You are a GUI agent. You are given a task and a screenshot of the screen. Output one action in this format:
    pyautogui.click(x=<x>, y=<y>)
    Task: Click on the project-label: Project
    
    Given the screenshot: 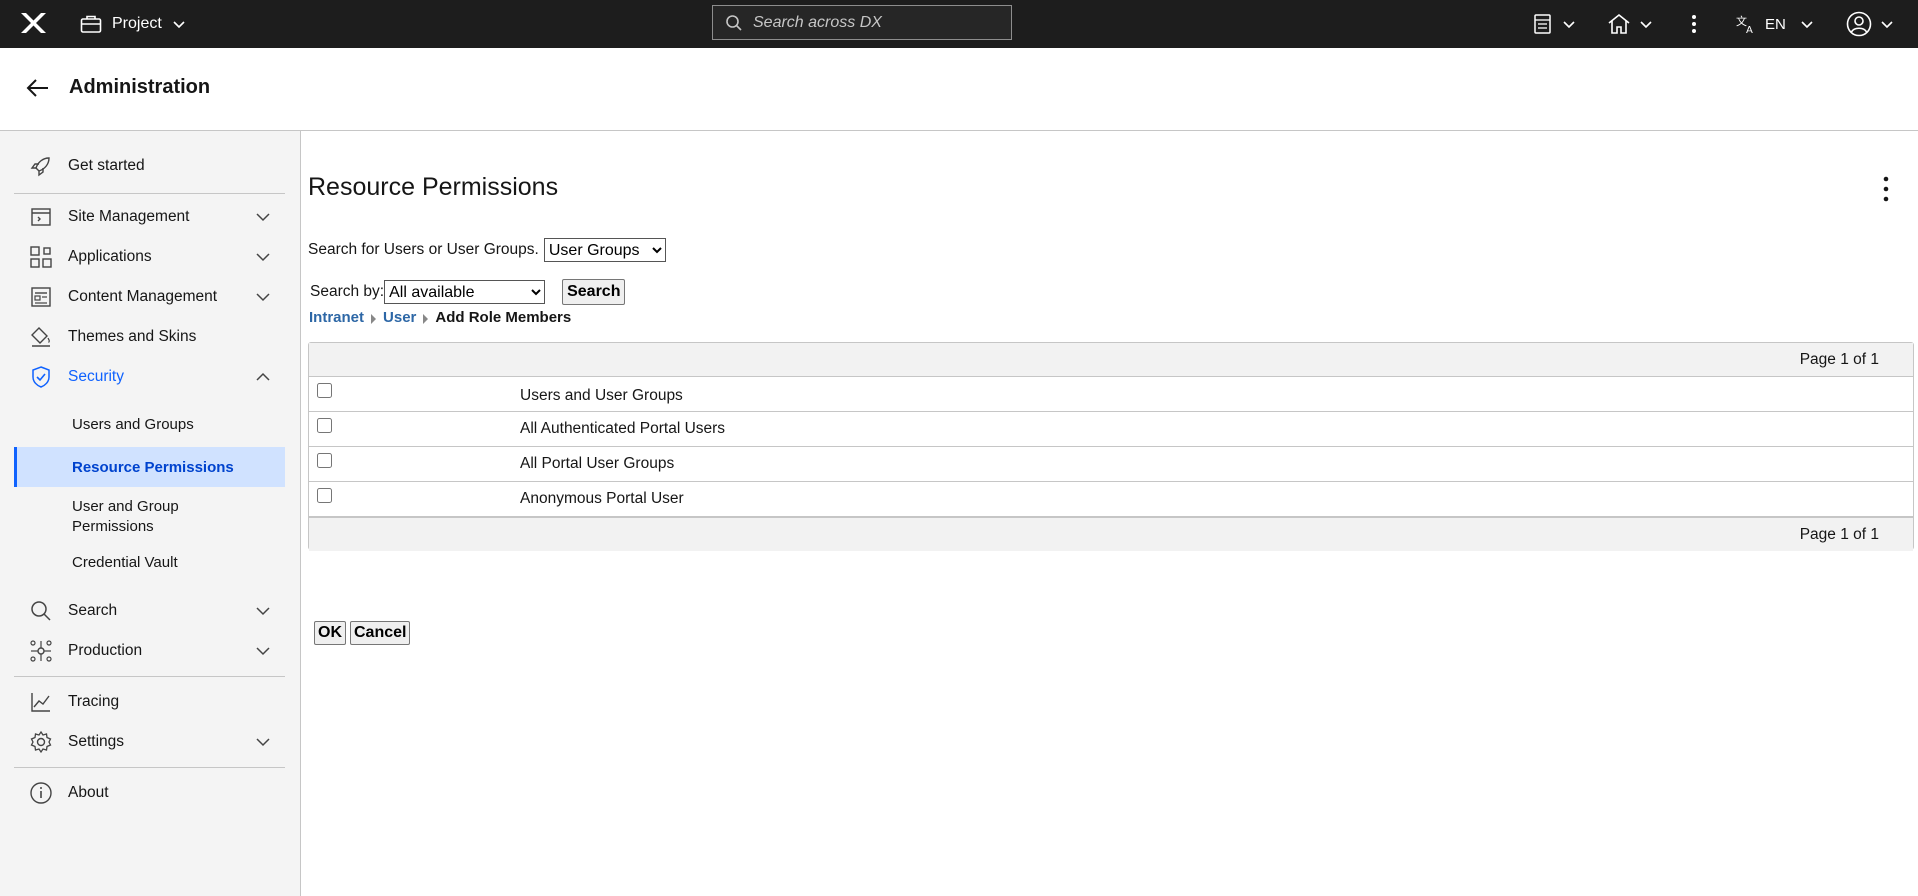 What is the action you would take?
    pyautogui.click(x=137, y=23)
    